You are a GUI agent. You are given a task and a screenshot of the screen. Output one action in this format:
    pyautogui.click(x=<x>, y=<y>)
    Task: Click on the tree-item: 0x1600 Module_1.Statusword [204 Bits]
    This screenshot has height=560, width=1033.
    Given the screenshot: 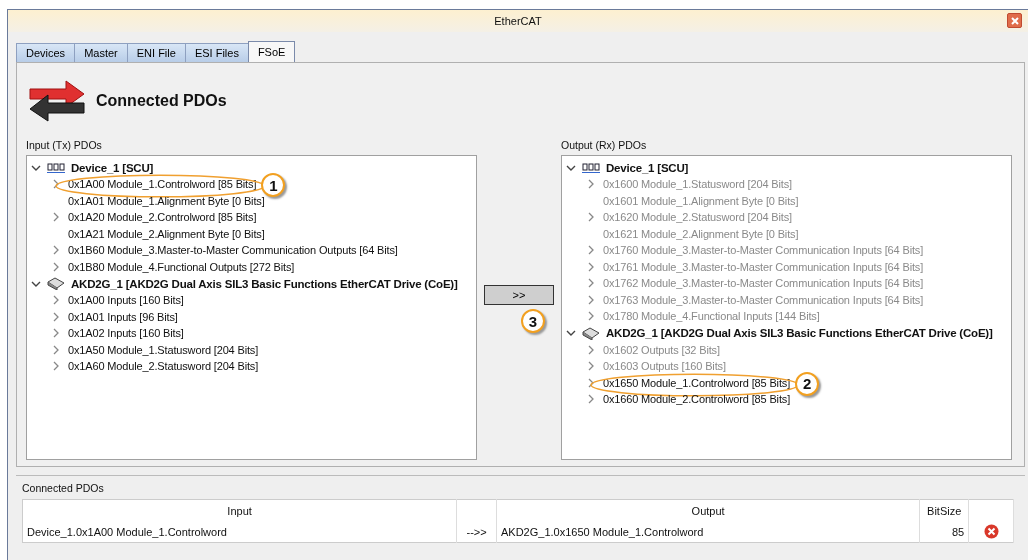 What is the action you would take?
    pyautogui.click(x=697, y=184)
    